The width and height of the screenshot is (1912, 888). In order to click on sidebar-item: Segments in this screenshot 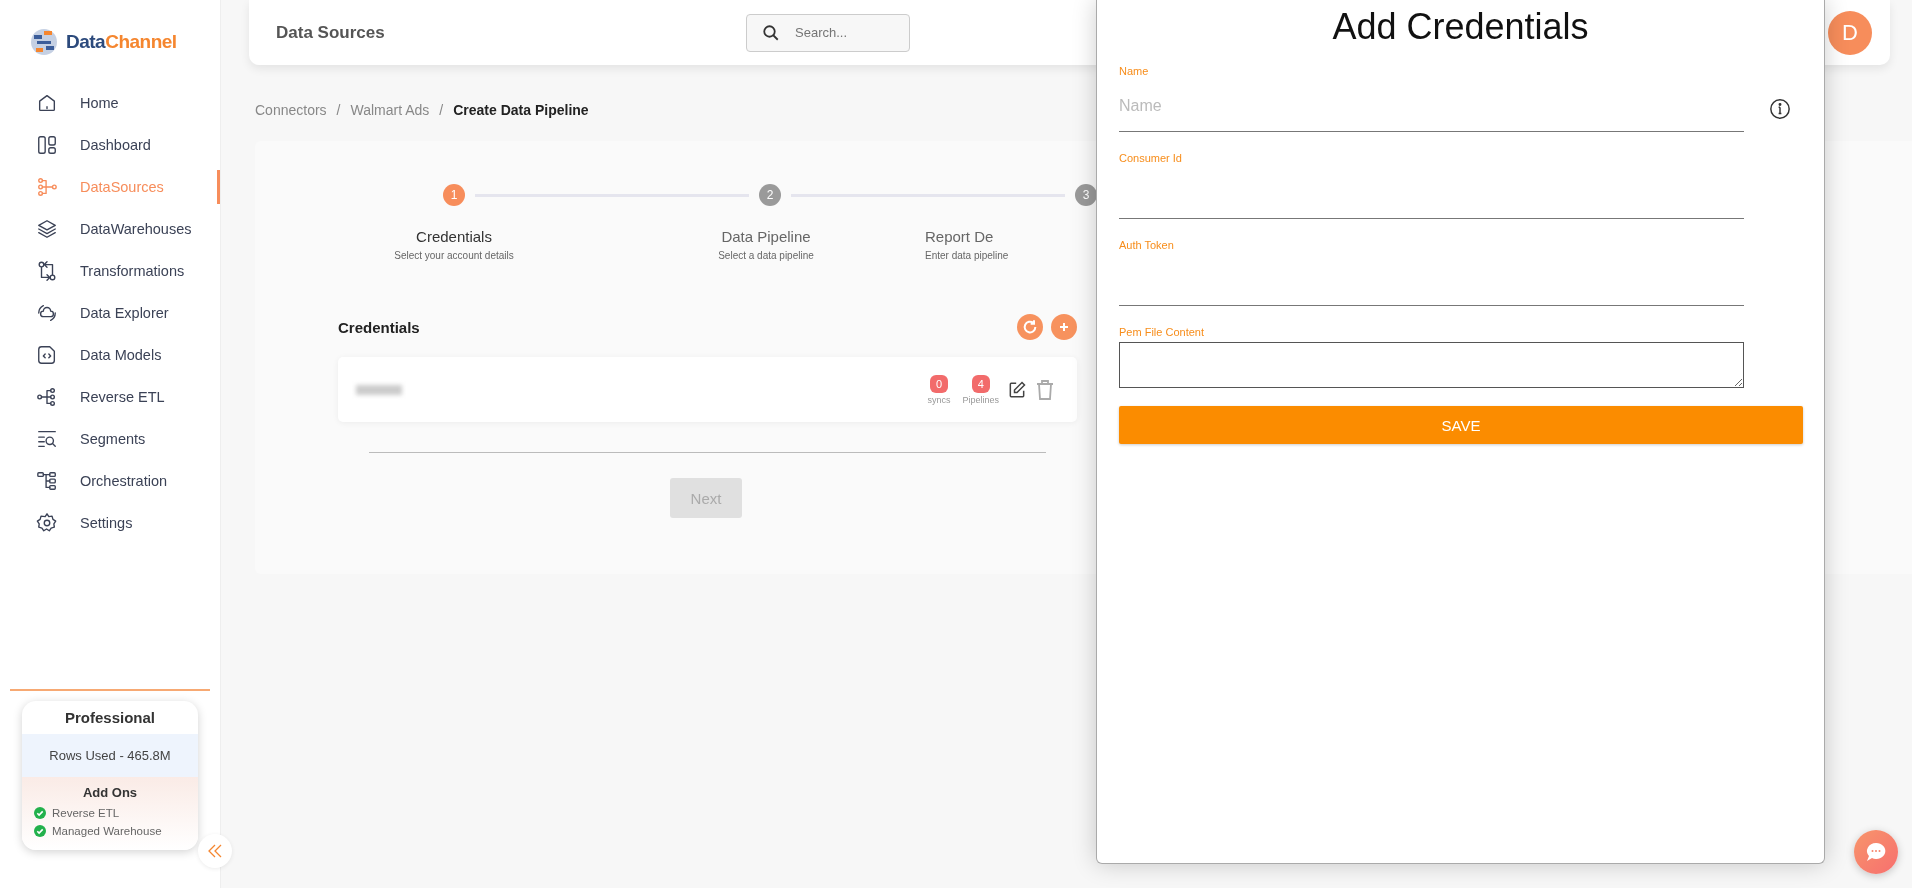, I will do `click(110, 439)`.